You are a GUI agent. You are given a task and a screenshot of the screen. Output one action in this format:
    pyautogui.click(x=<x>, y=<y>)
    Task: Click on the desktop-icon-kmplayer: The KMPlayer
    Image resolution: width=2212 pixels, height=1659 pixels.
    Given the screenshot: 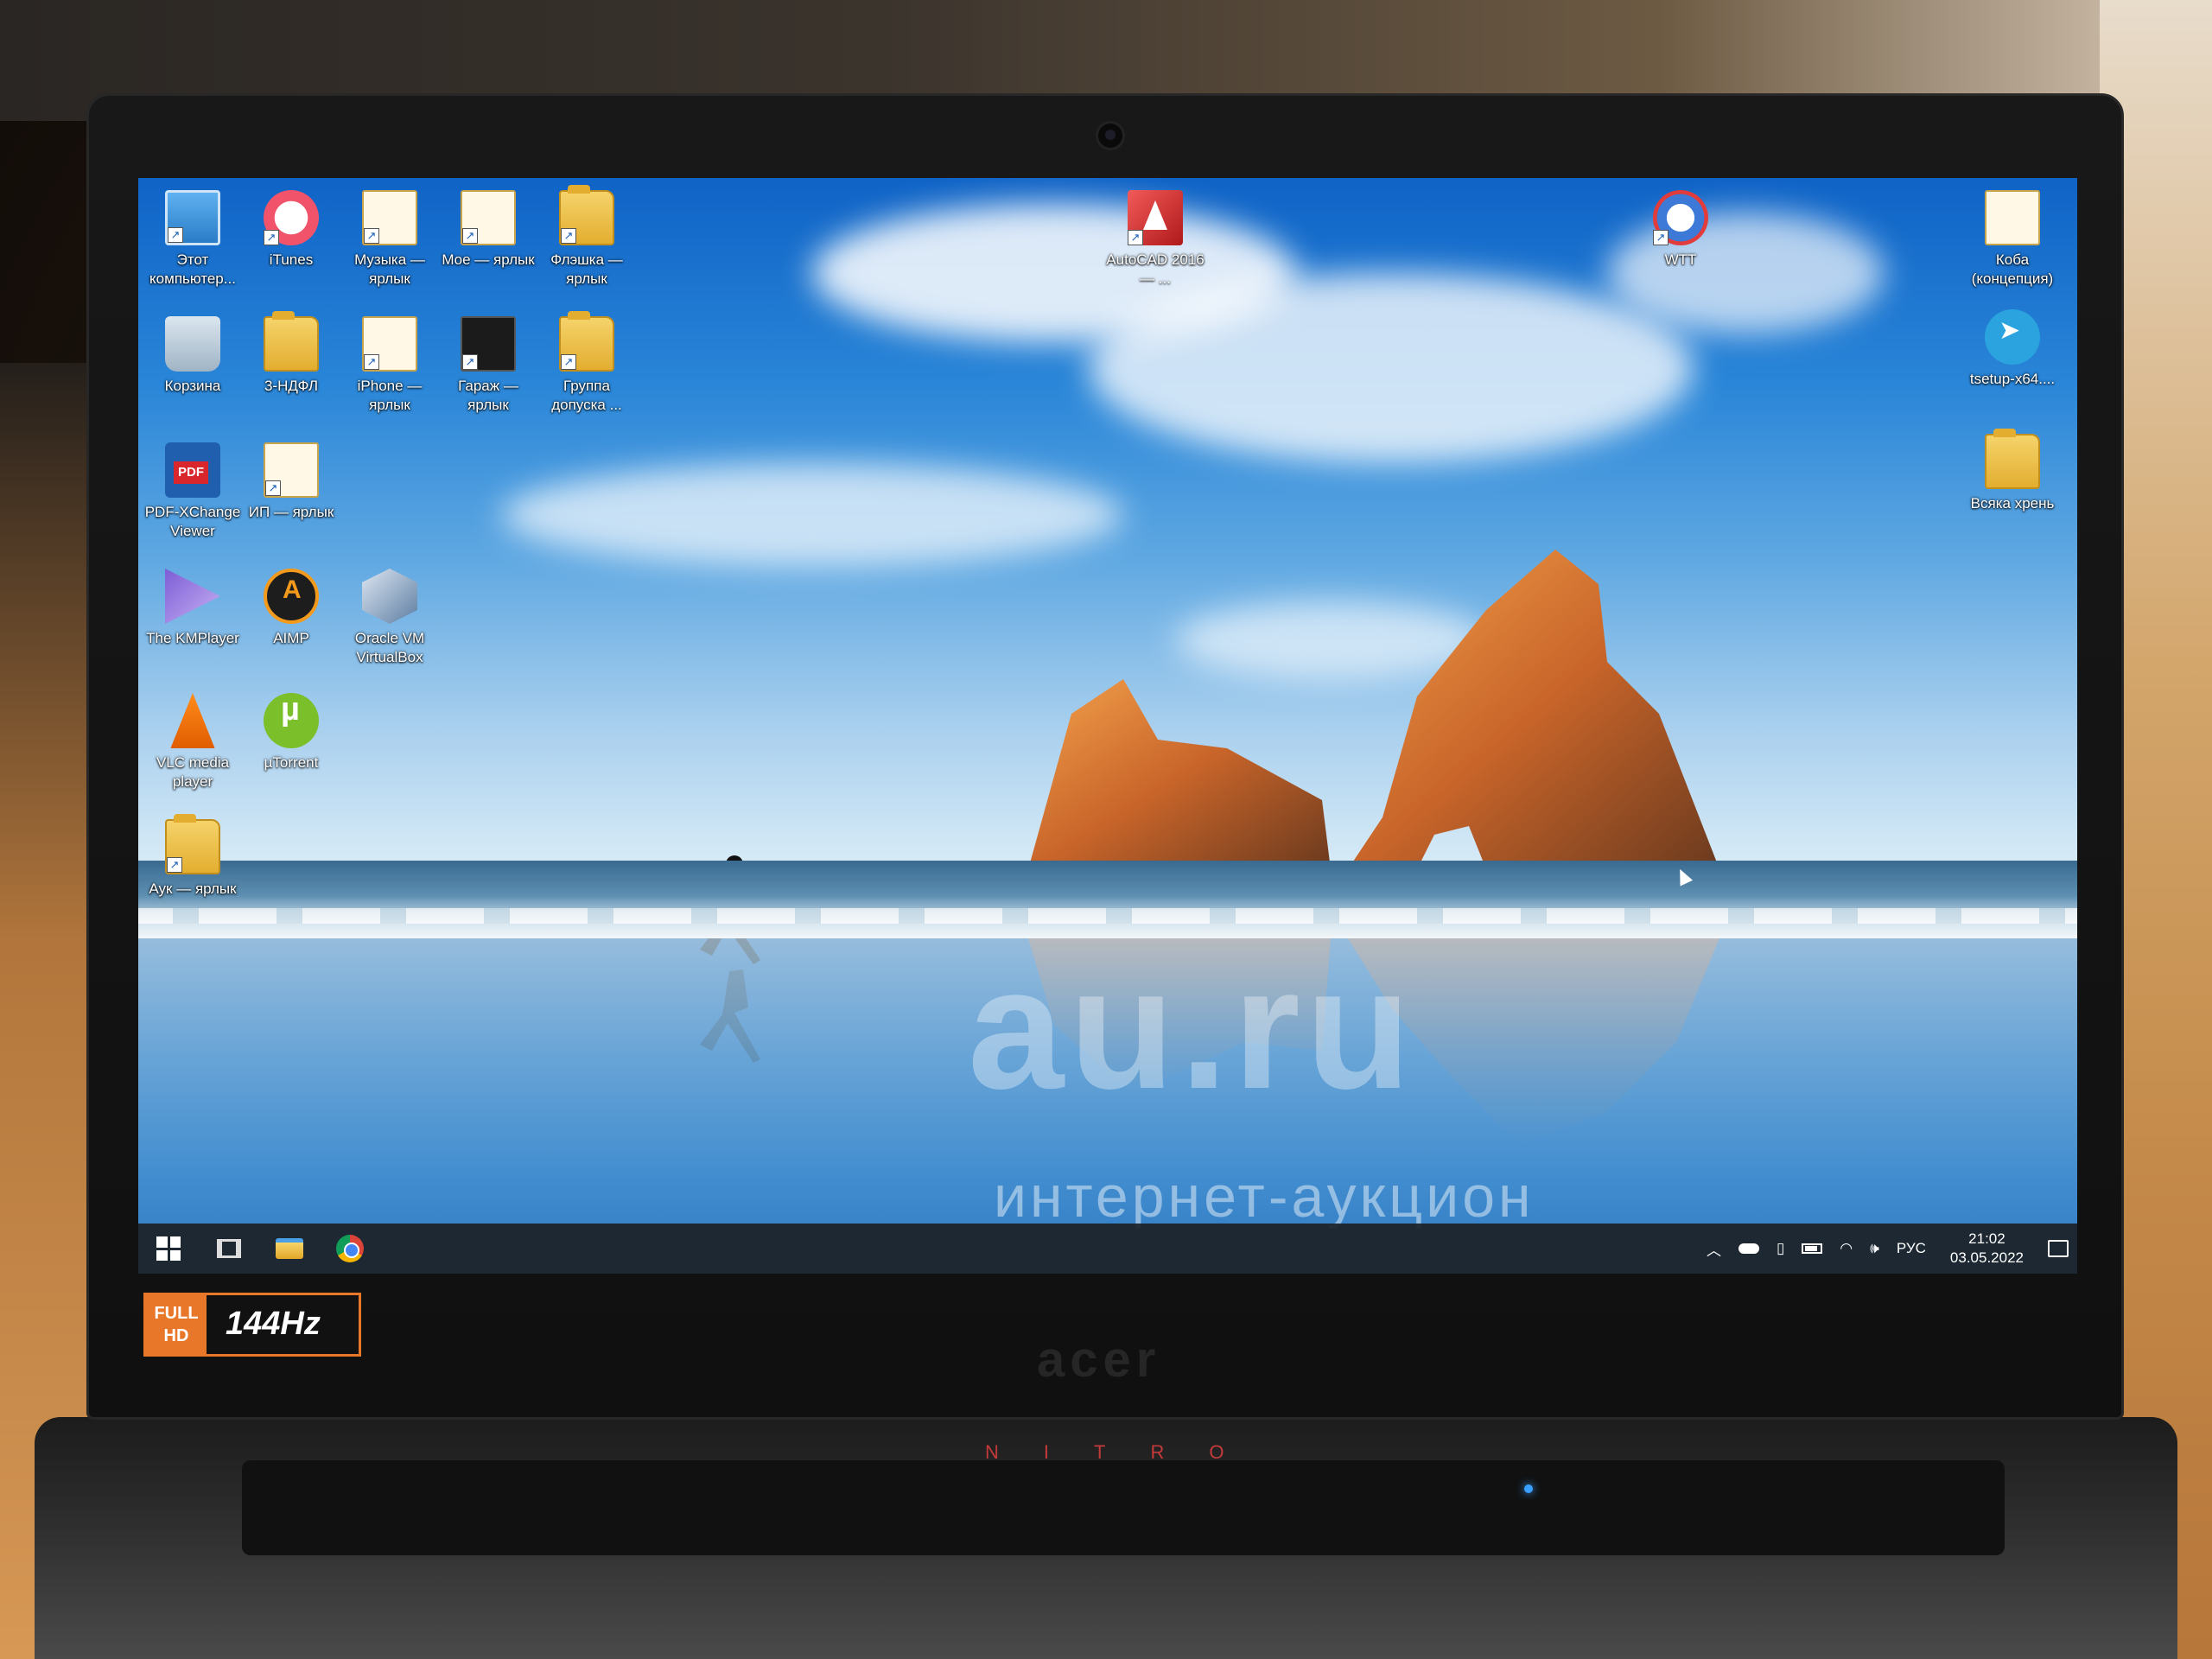 What is the action you would take?
    pyautogui.click(x=193, y=608)
    